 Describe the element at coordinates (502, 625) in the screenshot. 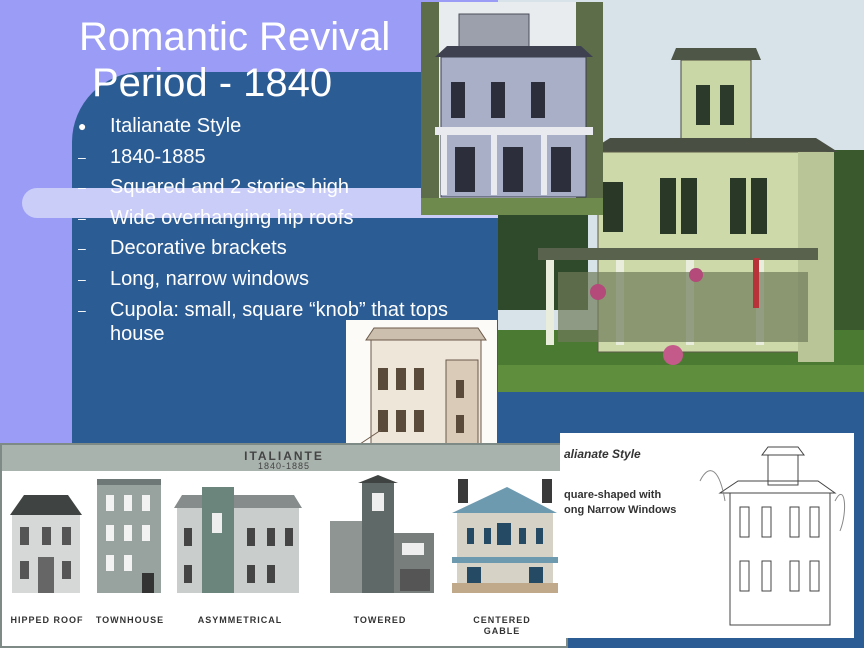

I see `type-label-centered-gable: CENTERED GABLE` at that location.